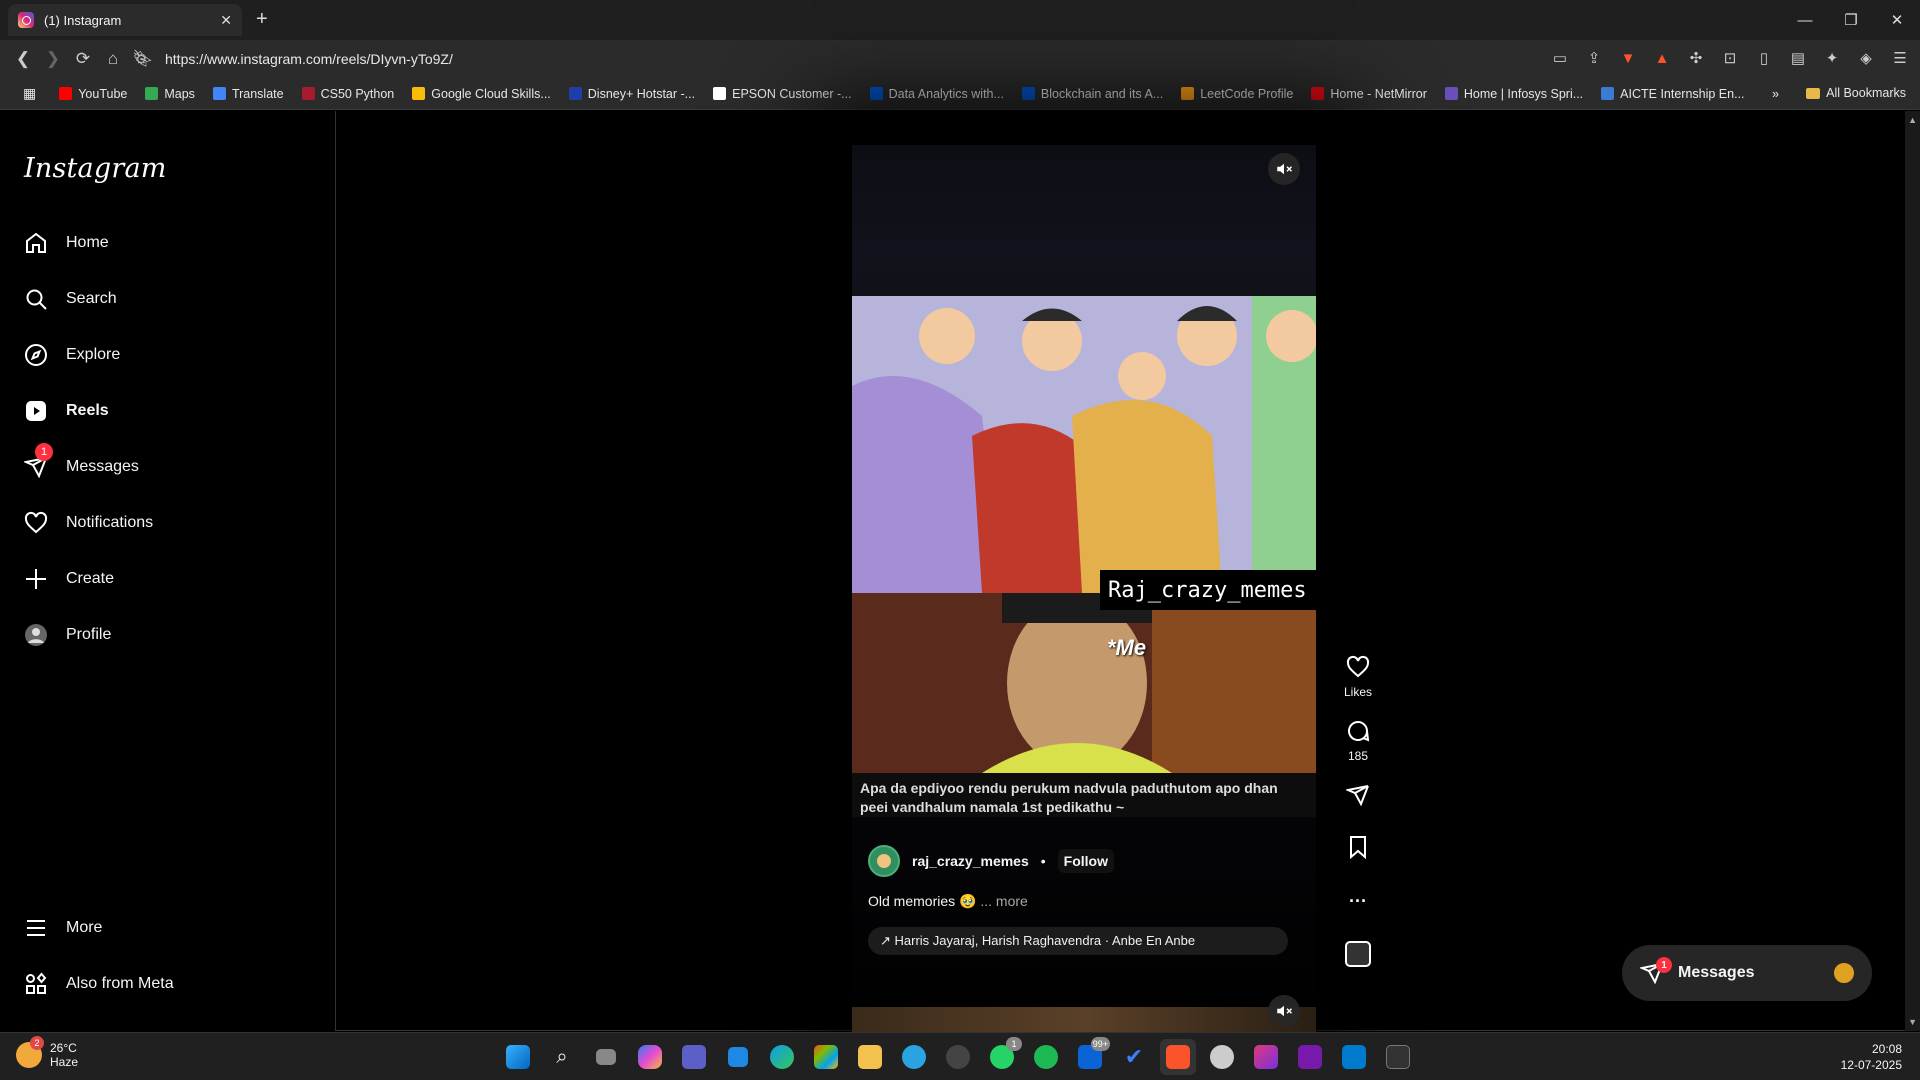 The image size is (1920, 1080). I want to click on bookmark-item: LeetCode Profile, so click(1237, 94).